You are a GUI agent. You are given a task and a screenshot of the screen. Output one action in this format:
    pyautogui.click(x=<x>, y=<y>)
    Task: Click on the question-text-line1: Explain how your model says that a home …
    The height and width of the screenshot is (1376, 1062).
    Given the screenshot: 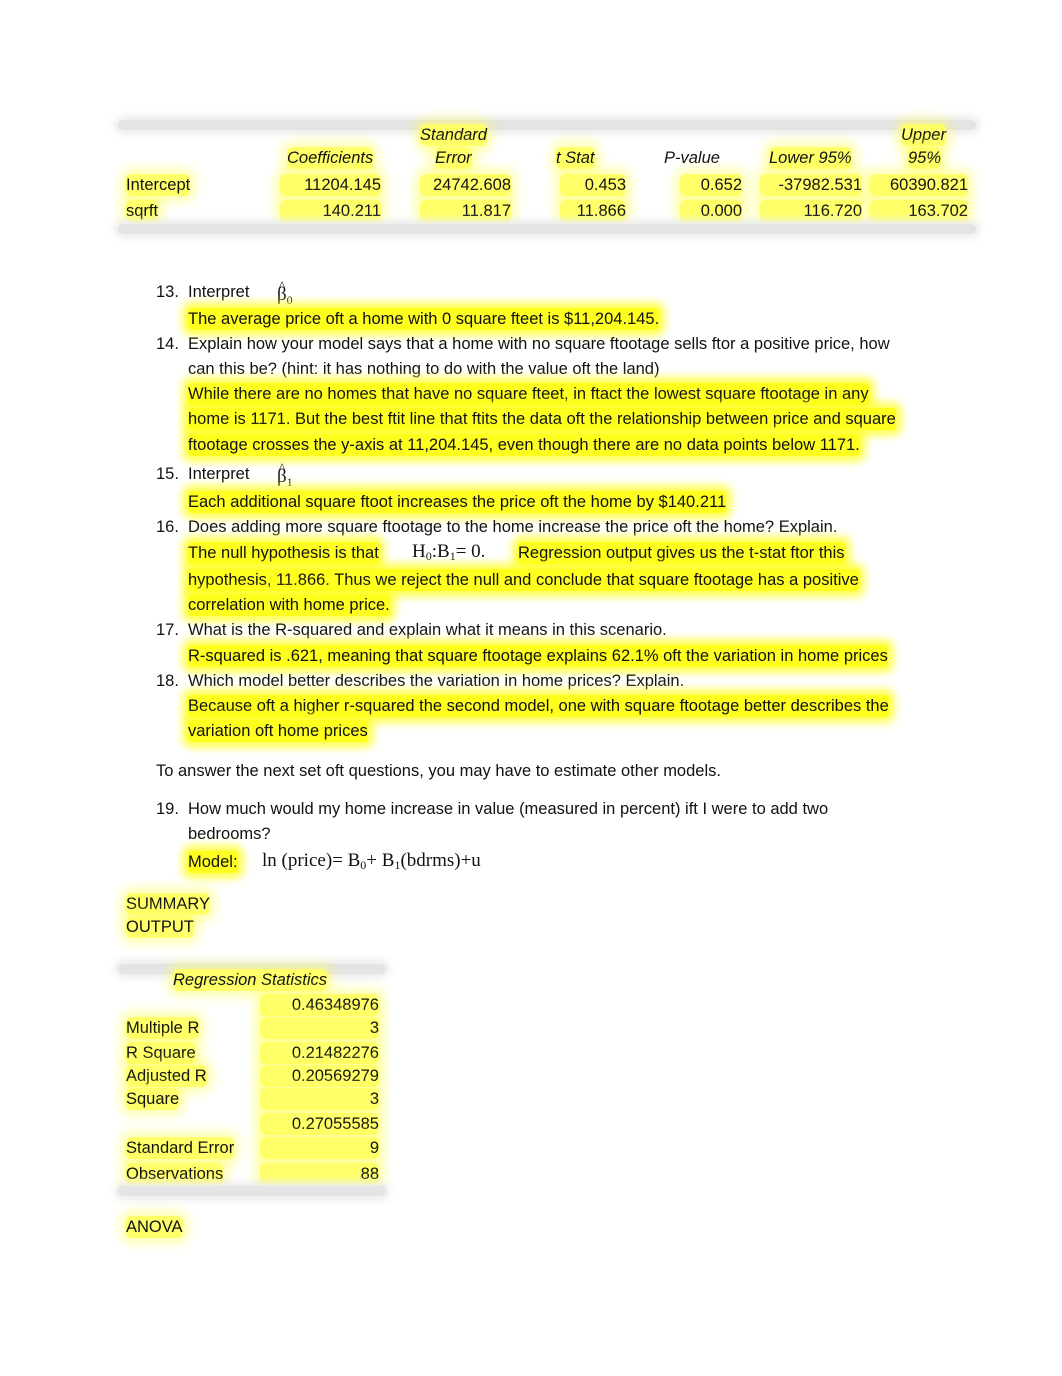 What is the action you would take?
    pyautogui.click(x=539, y=344)
    